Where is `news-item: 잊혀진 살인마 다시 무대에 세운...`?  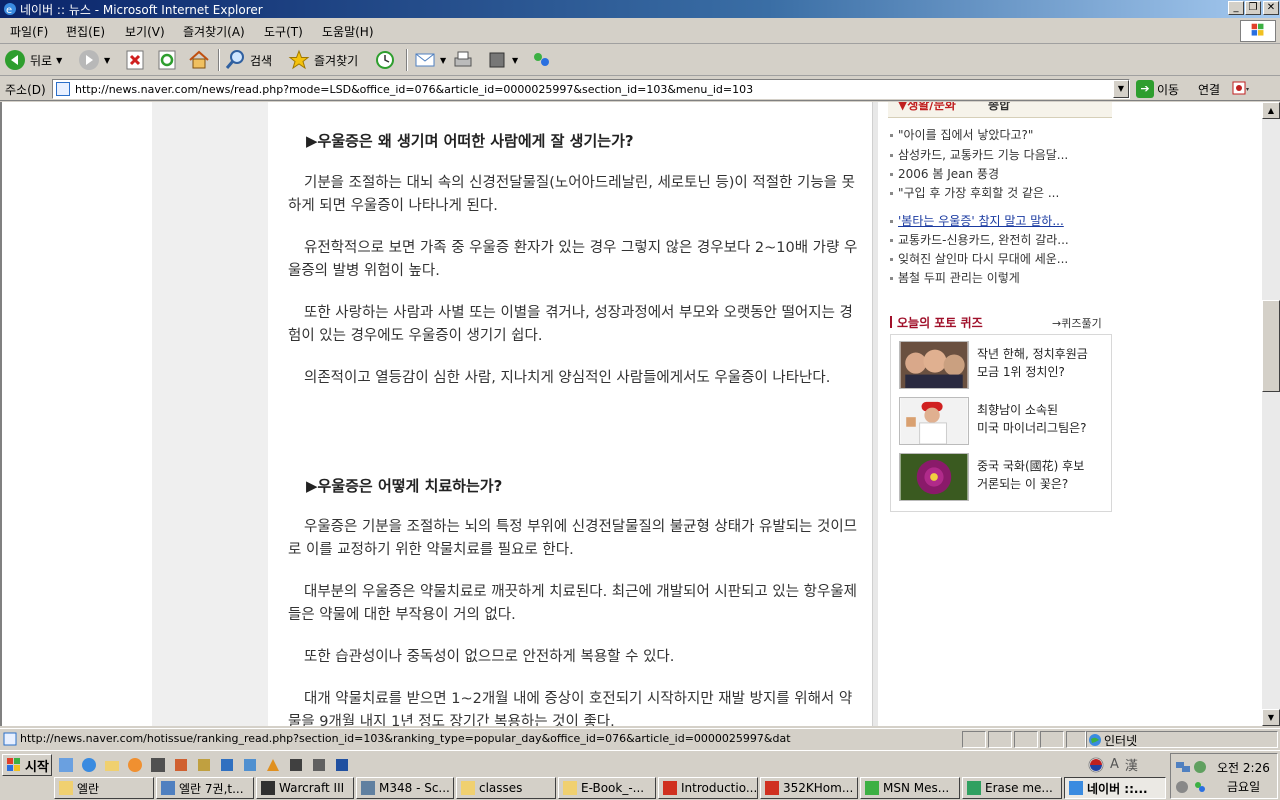
news-item: 잊혀진 살인마 다시 무대에 세운... is located at coordinates (979, 258).